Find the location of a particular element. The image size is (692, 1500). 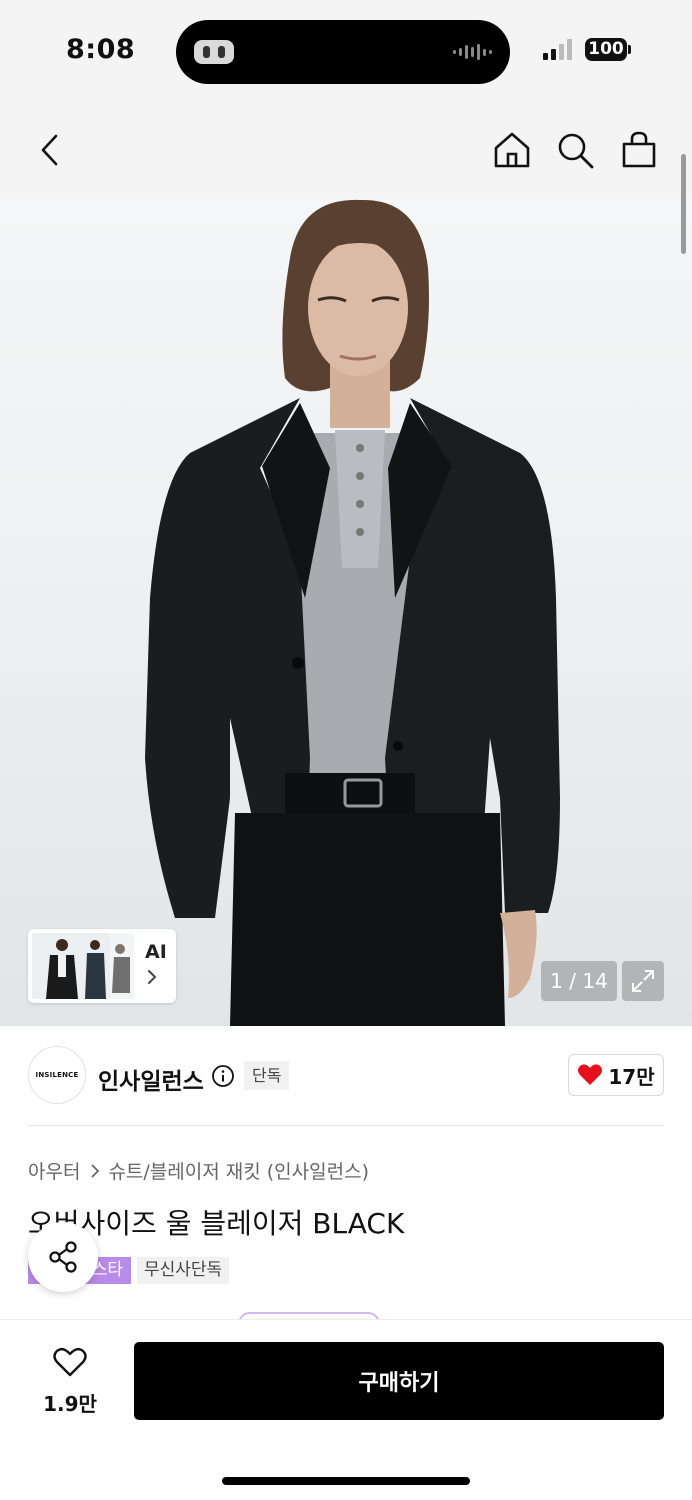

earbuds-icon is located at coordinates (214, 52).